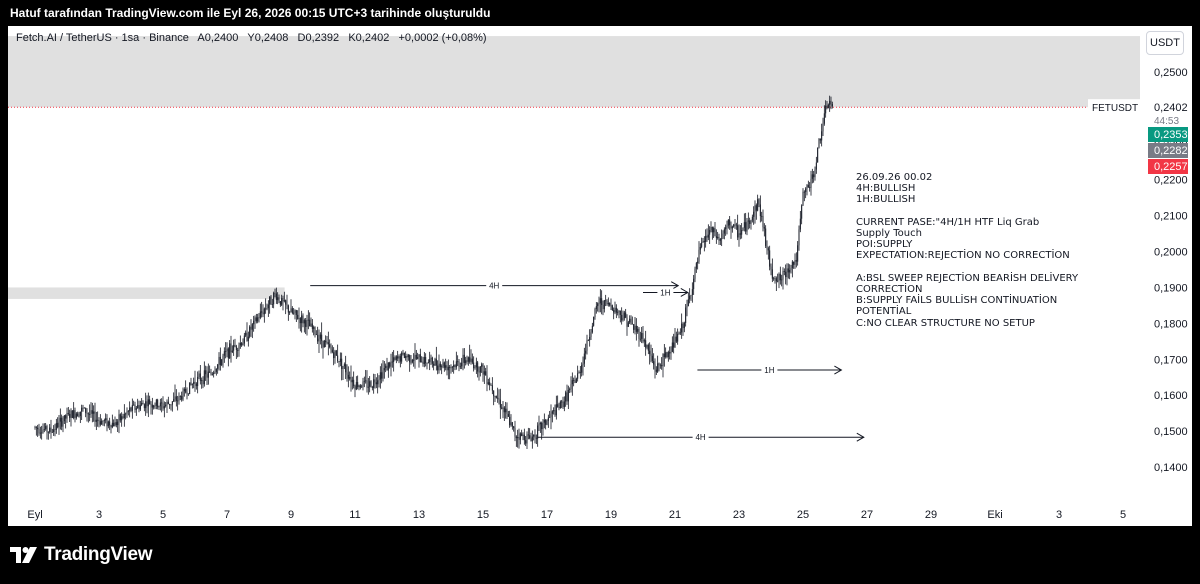 The height and width of the screenshot is (584, 1200). Describe the element at coordinates (146, 293) in the screenshot. I see `left-zone` at that location.